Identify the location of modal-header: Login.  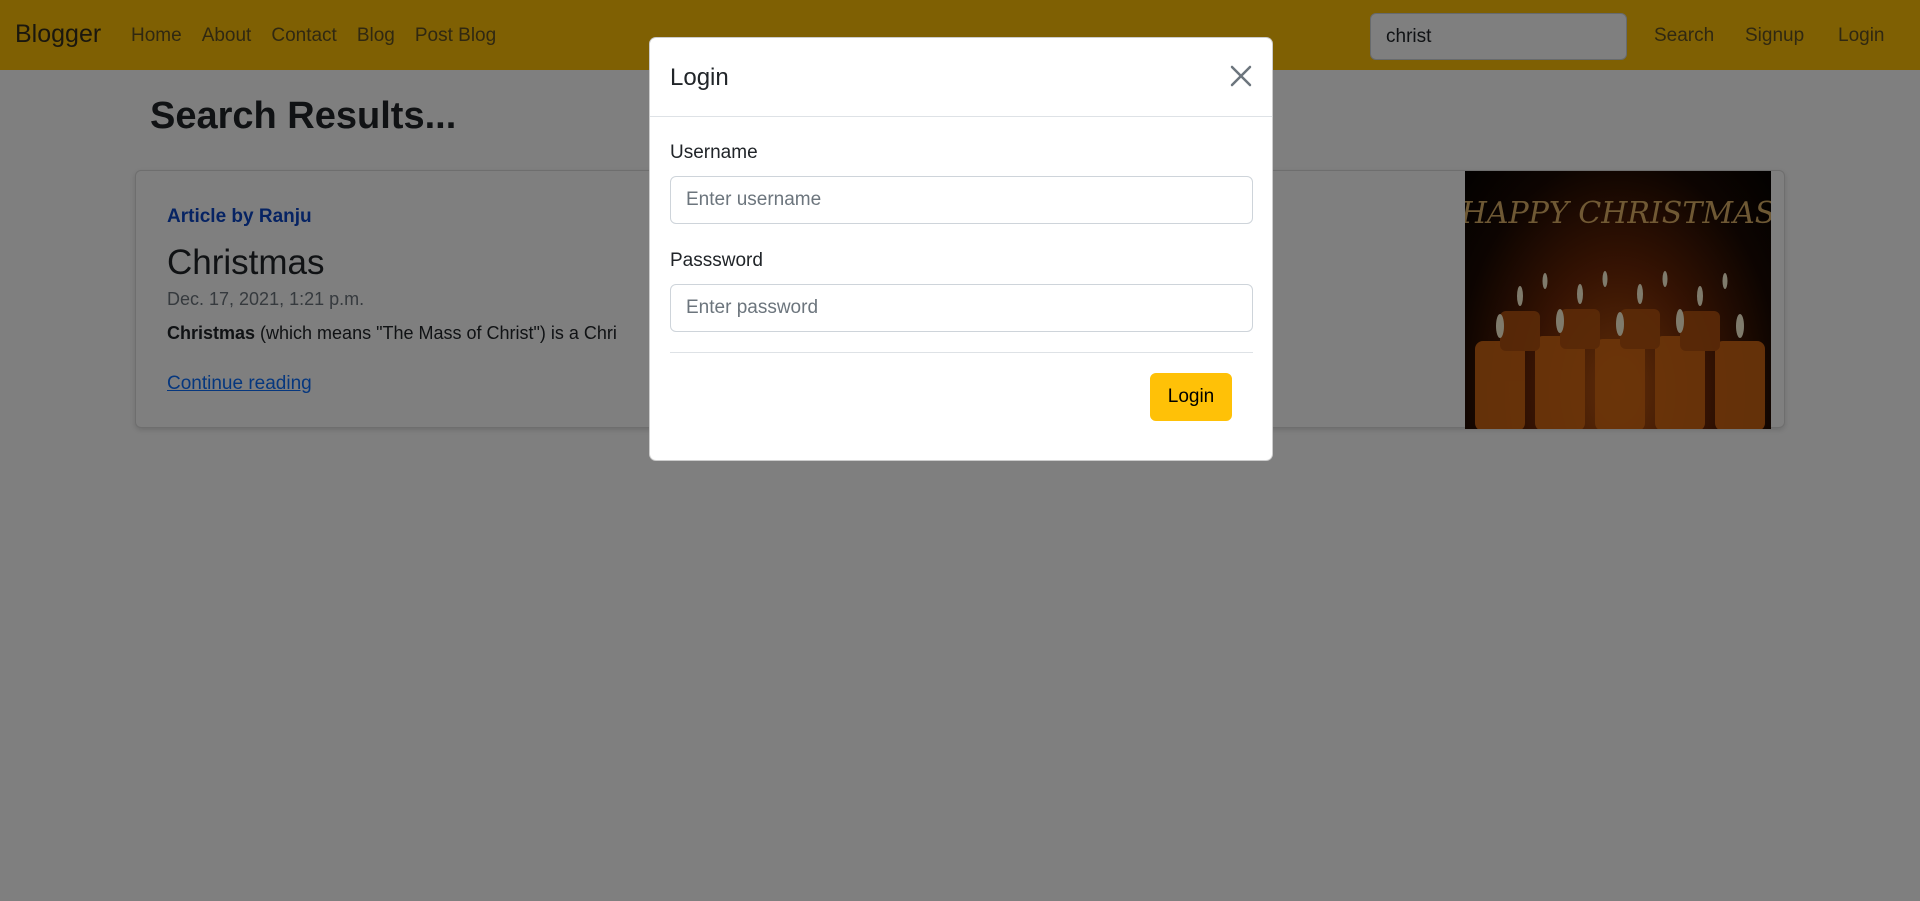
(961, 77).